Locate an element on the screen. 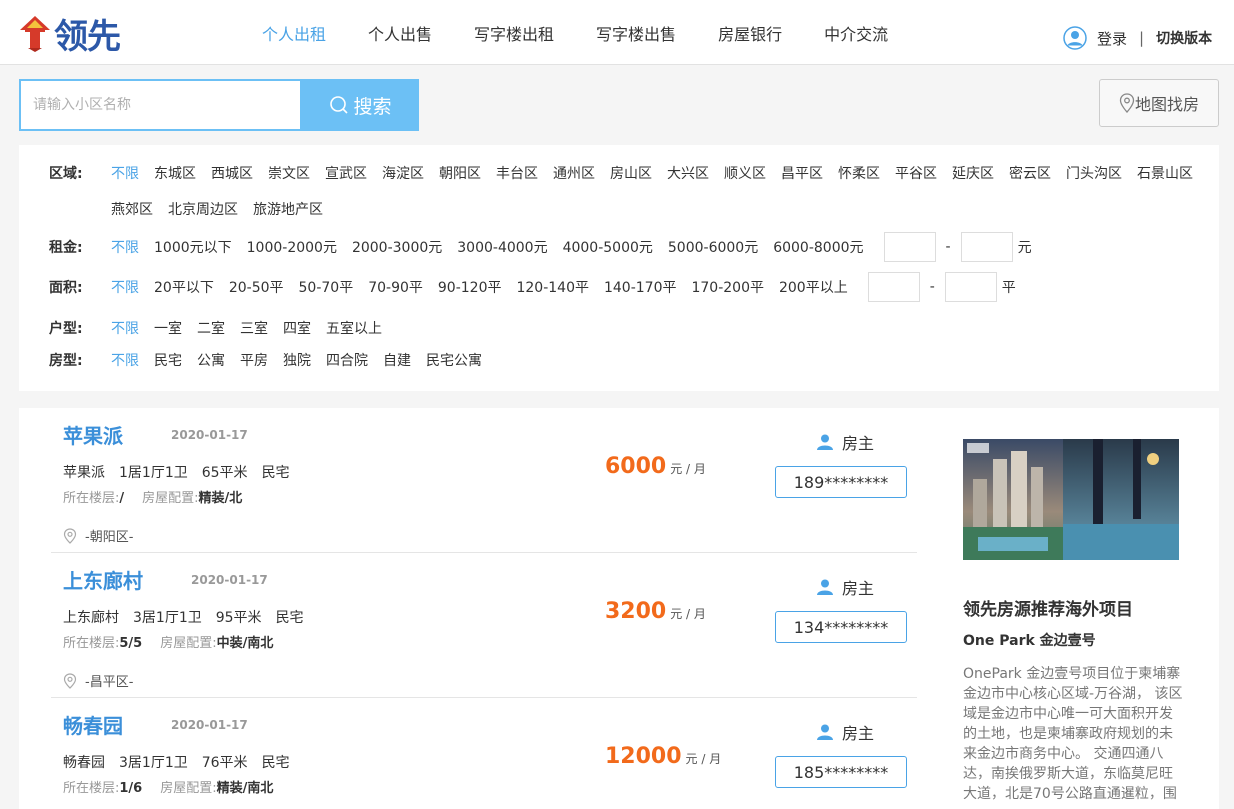 The image size is (1234, 809). filter-option: 独院 is located at coordinates (297, 360).